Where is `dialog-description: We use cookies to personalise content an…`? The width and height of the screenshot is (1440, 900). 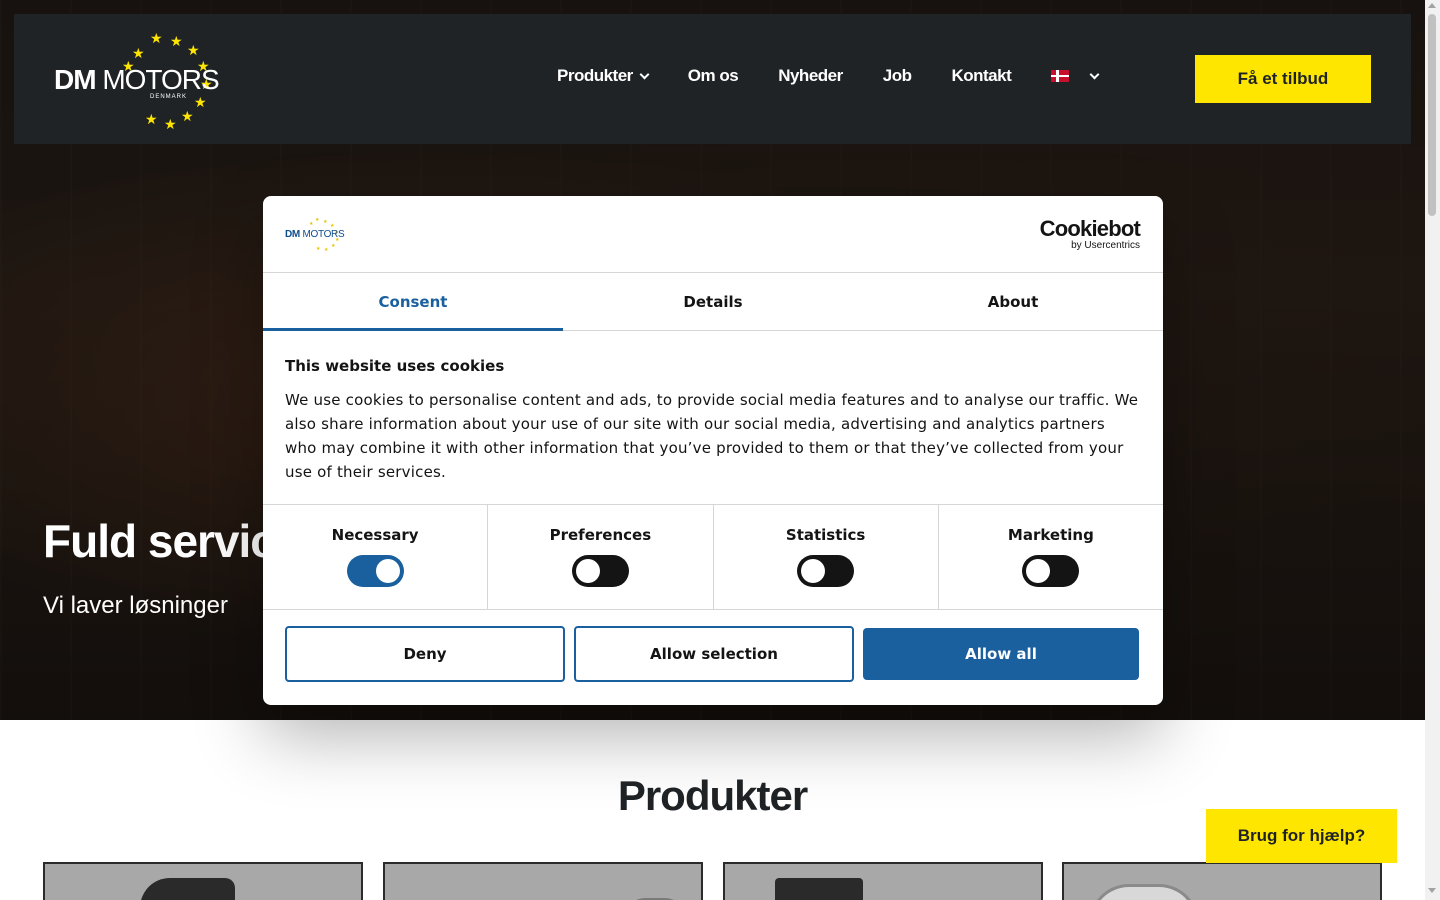
dialog-description: We use cookies to personalise content an… is located at coordinates (712, 436).